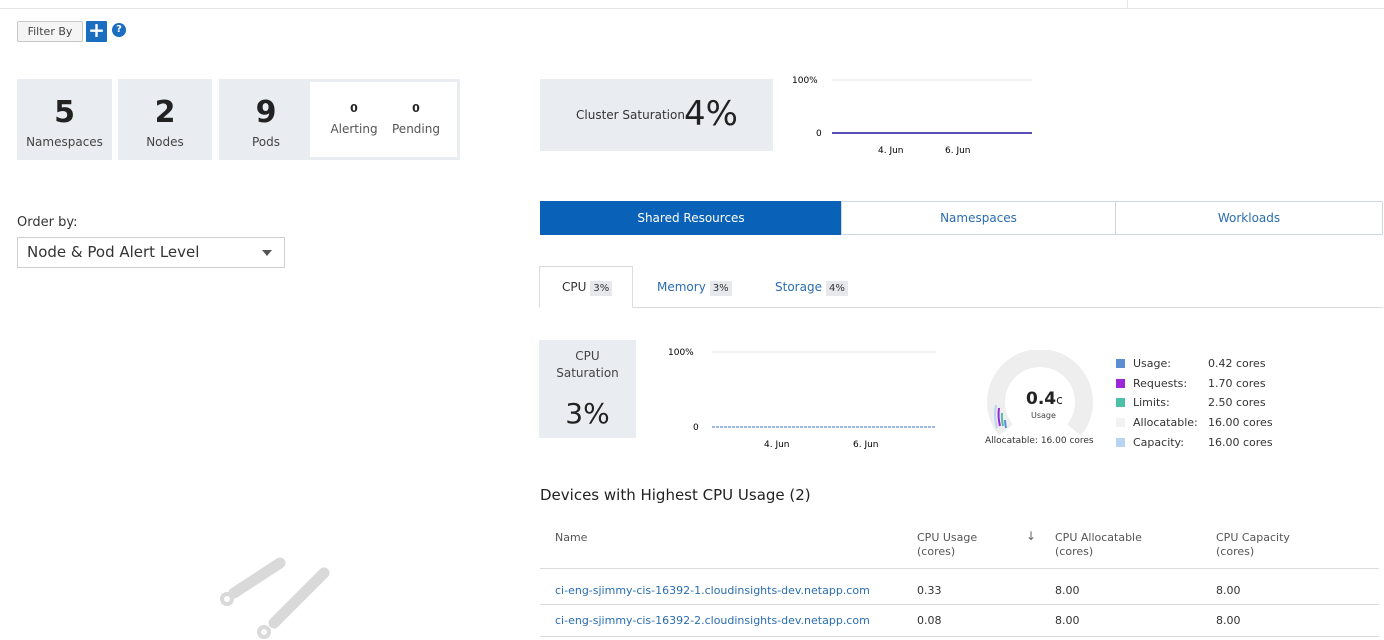 This screenshot has width=1384, height=640. Describe the element at coordinates (675, 495) in the screenshot. I see `devices-title: Devices with Highest CPU Usage (2)` at that location.